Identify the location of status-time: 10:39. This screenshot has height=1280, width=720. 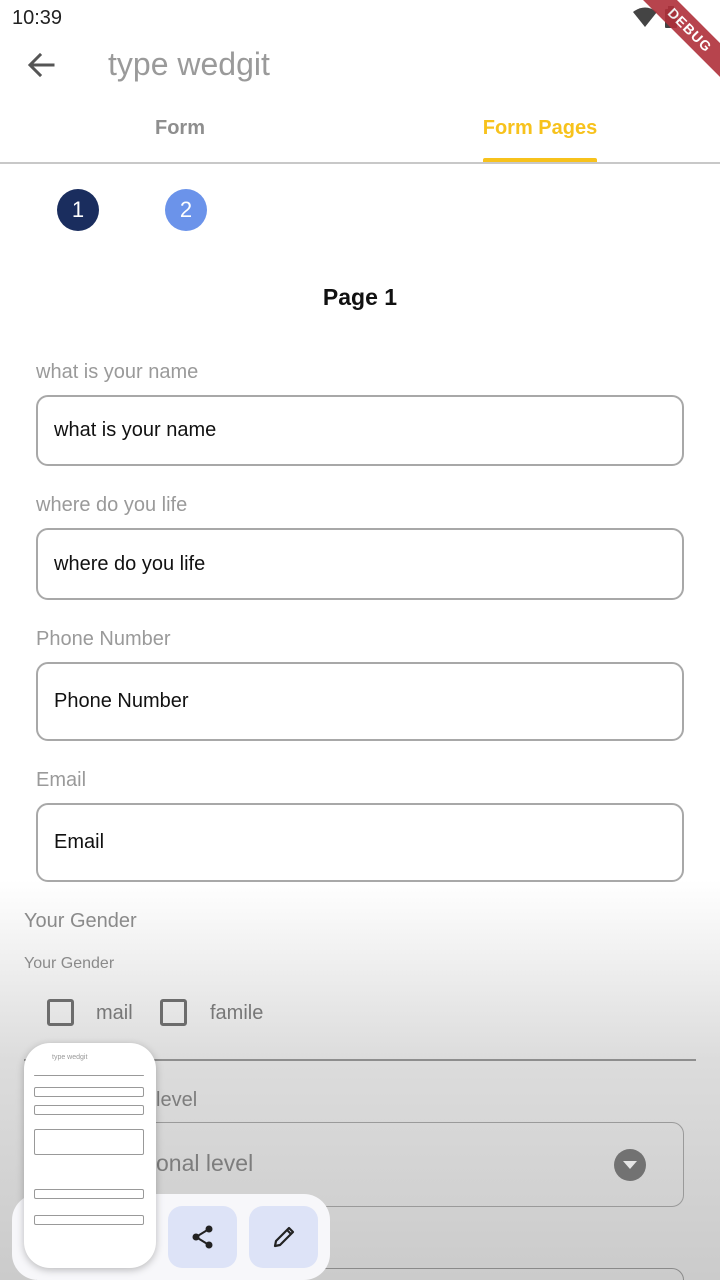
(37, 18).